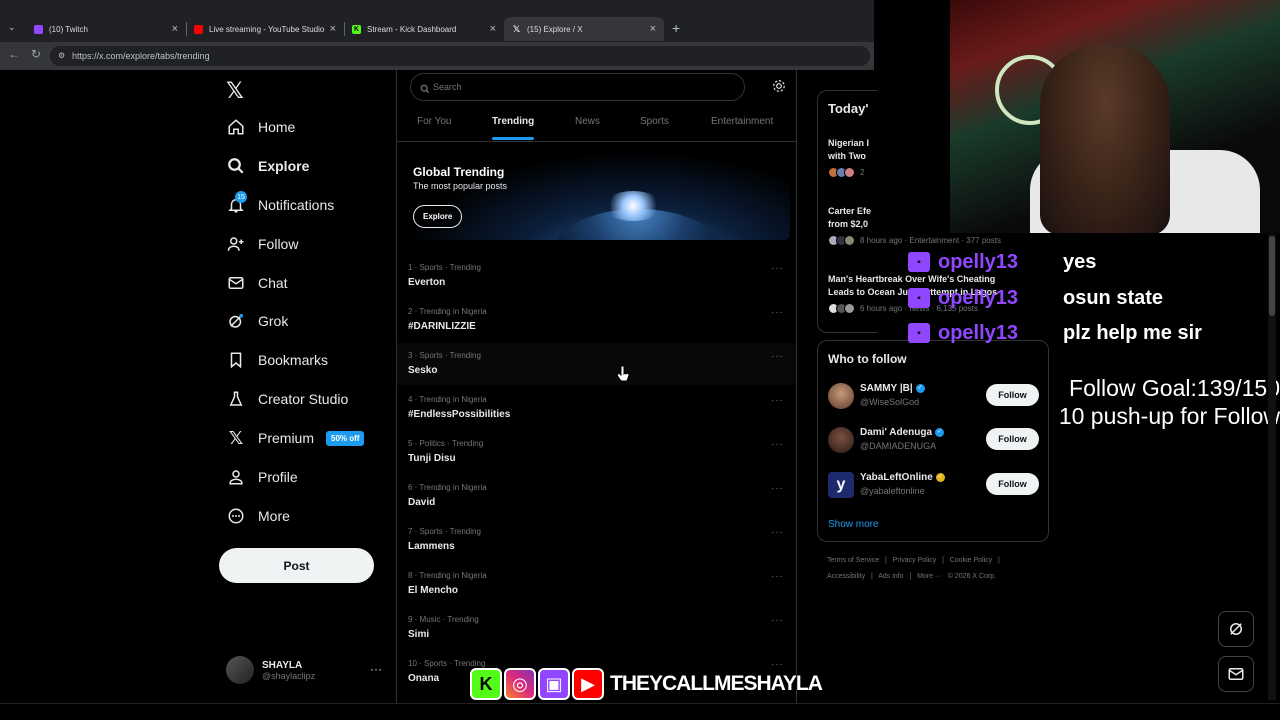  What do you see at coordinates (940, 432) in the screenshot?
I see `verified-badge-icon: ✓` at bounding box center [940, 432].